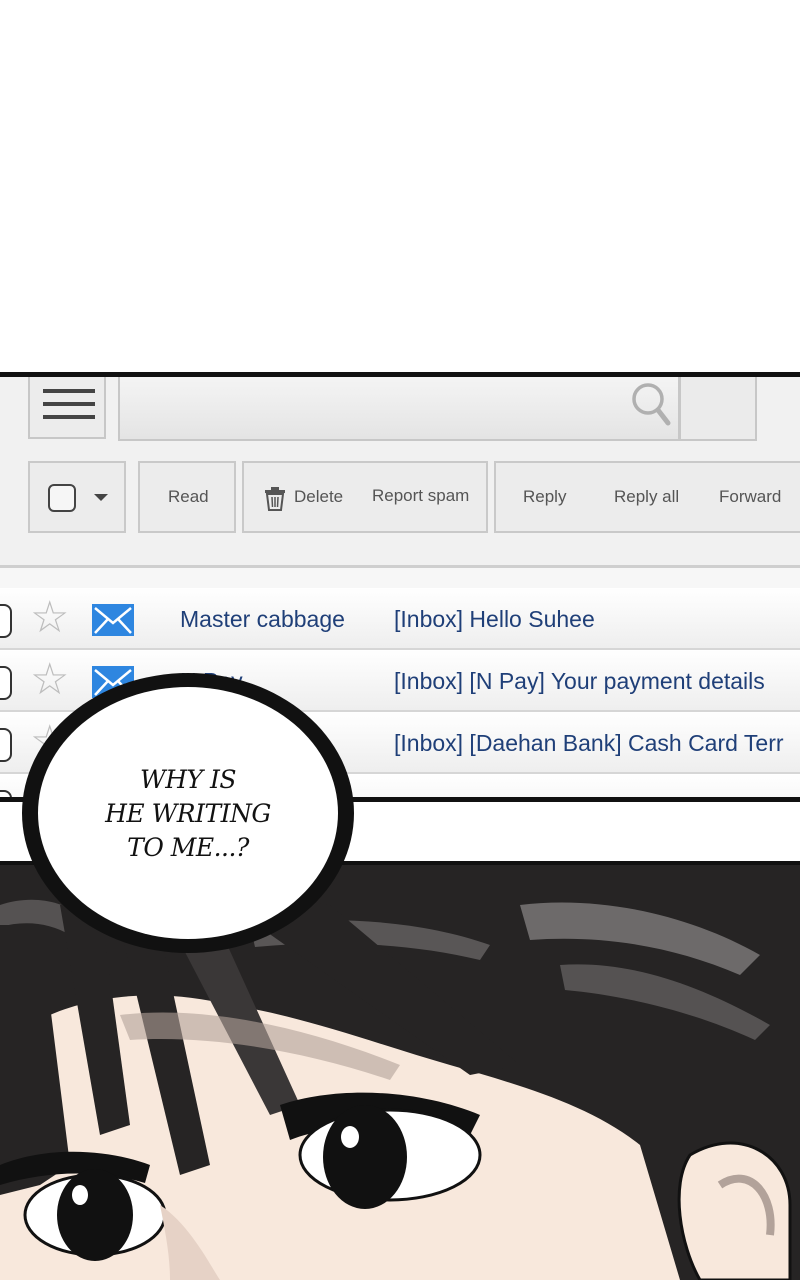 The width and height of the screenshot is (800, 1280). Describe the element at coordinates (77, 497) in the screenshot. I see `select-all-dropdown` at that location.